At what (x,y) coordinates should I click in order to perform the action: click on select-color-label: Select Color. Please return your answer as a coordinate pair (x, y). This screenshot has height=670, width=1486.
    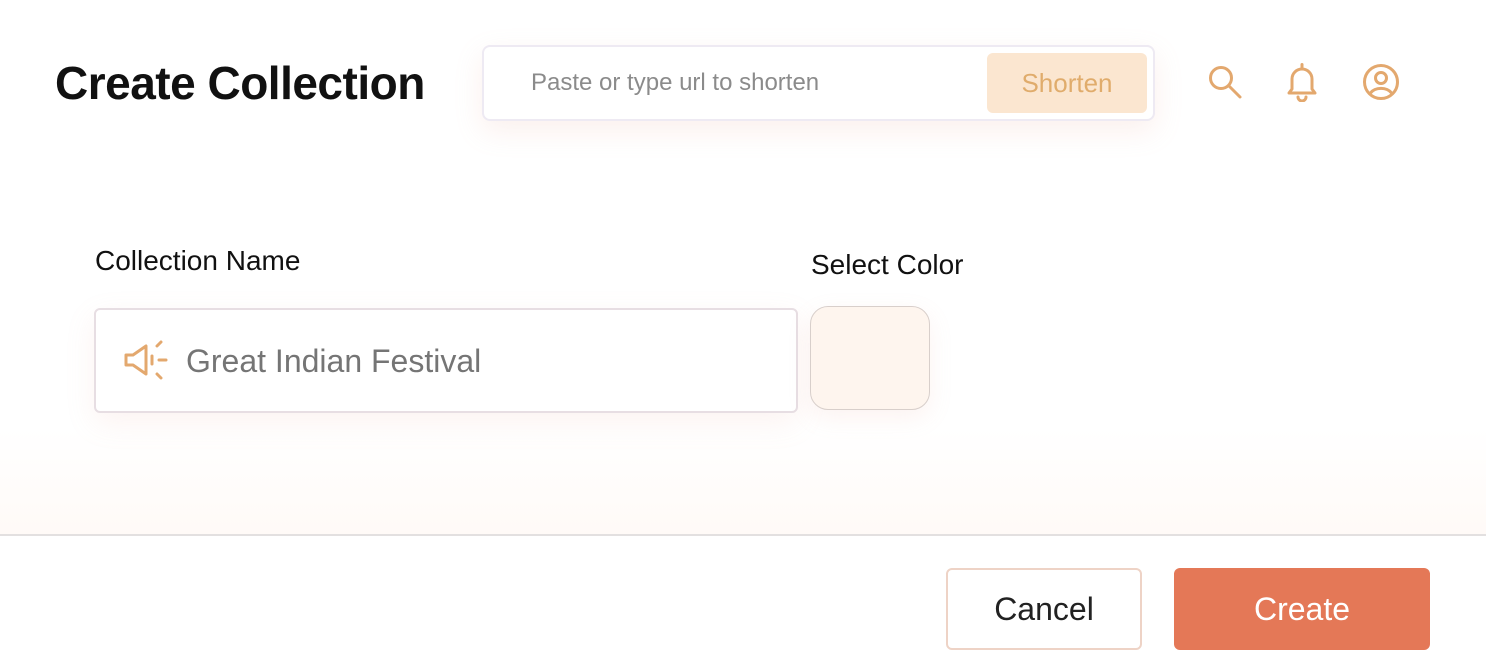
    Looking at the image, I should click on (887, 264).